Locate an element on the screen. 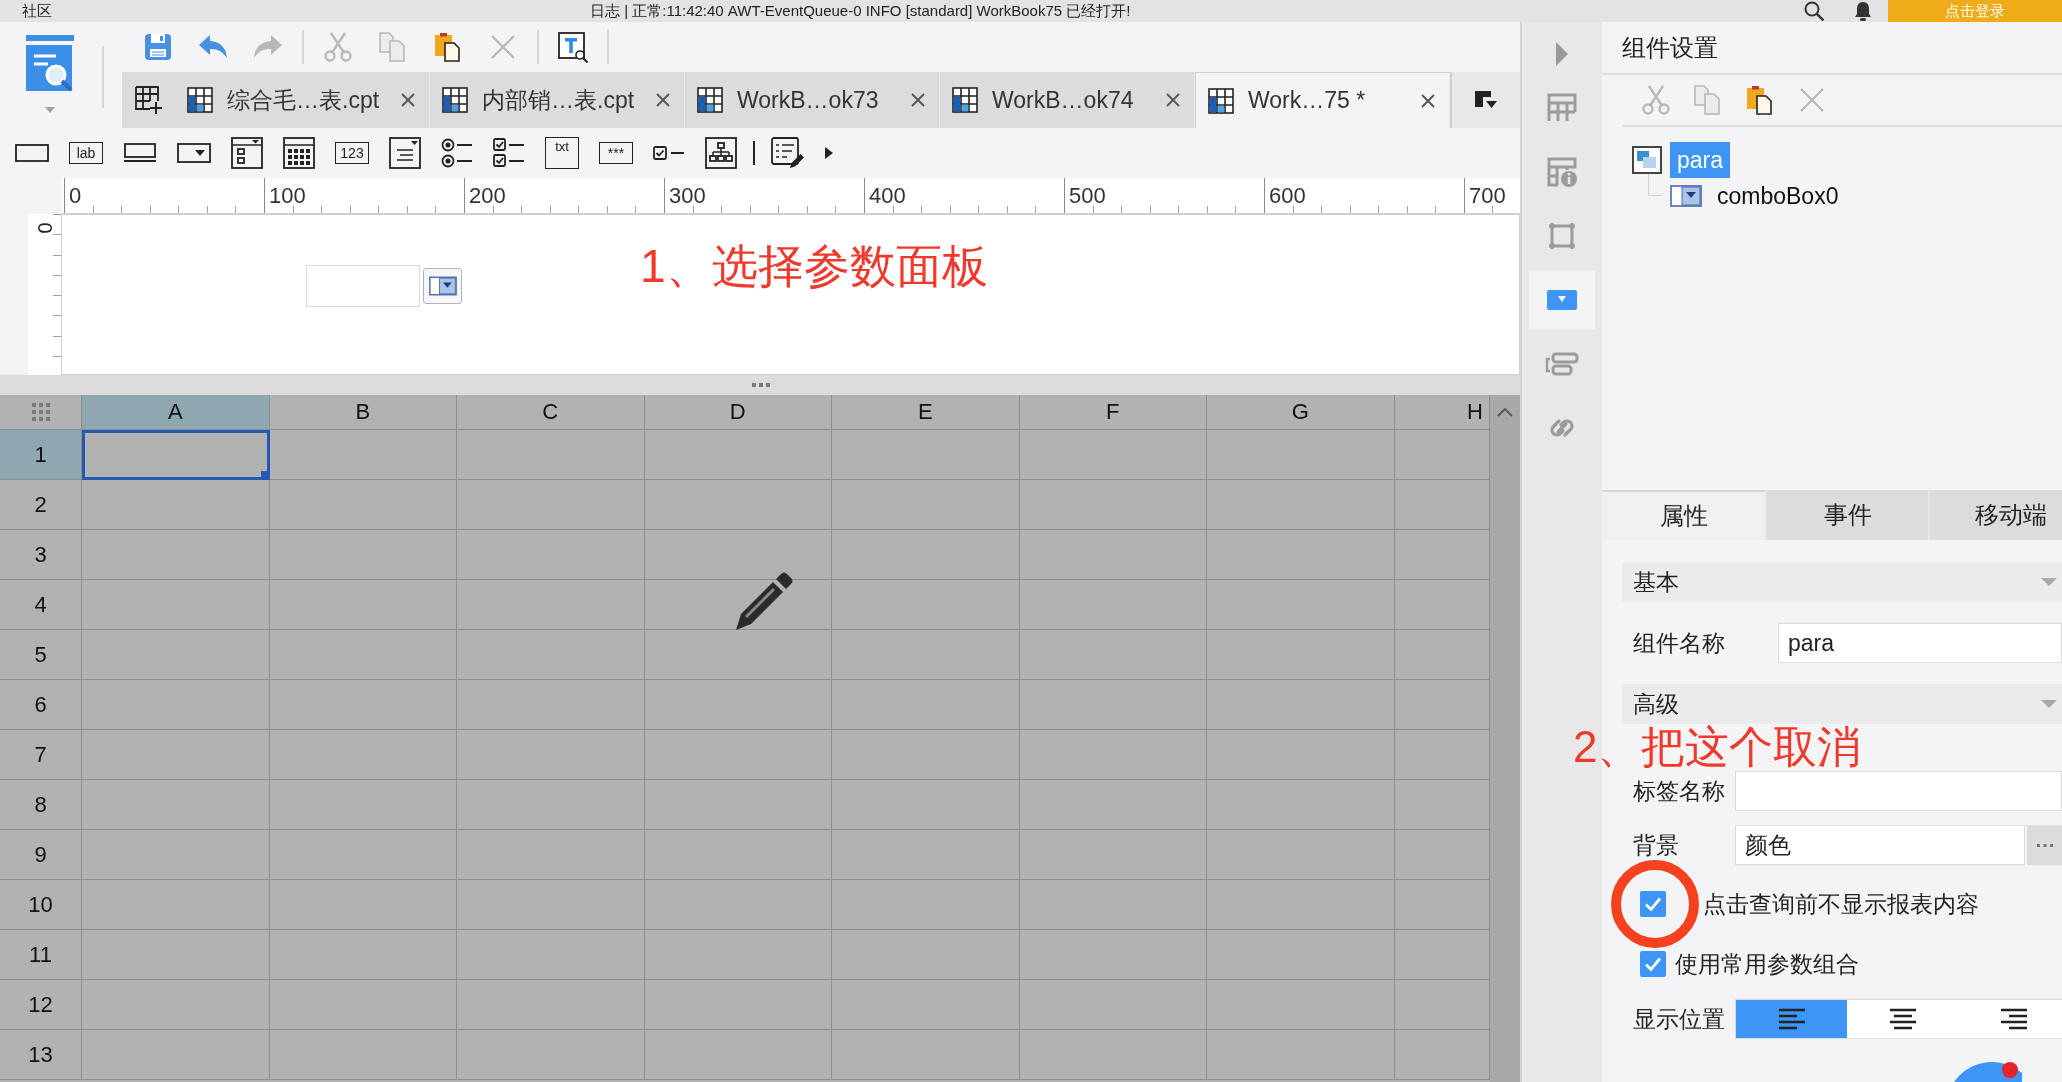 The height and width of the screenshot is (1082, 2062). column-header: A is located at coordinates (176, 412).